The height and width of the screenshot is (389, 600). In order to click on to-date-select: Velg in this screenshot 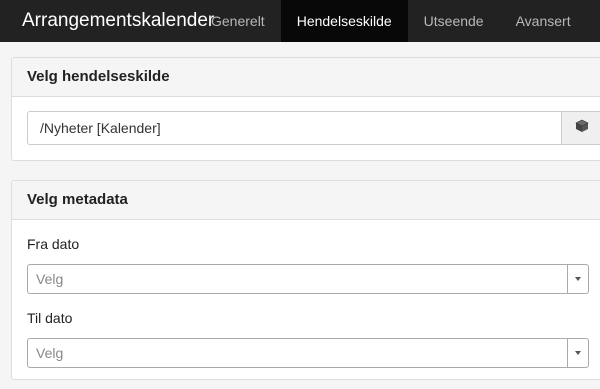, I will do `click(308, 353)`.